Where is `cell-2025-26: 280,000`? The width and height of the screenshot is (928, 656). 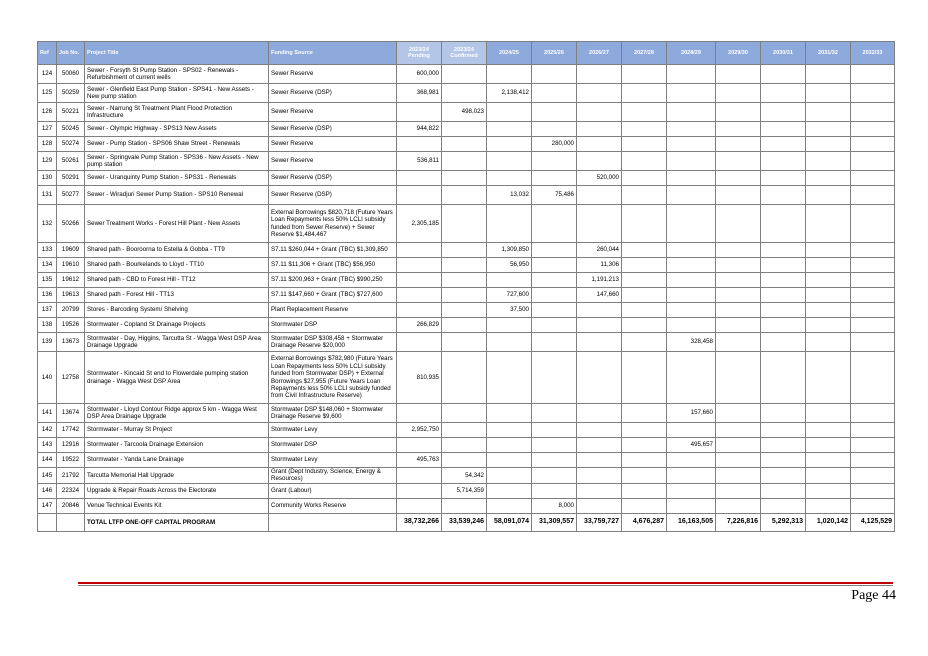
cell-2025-26: 280,000 is located at coordinates (554, 144).